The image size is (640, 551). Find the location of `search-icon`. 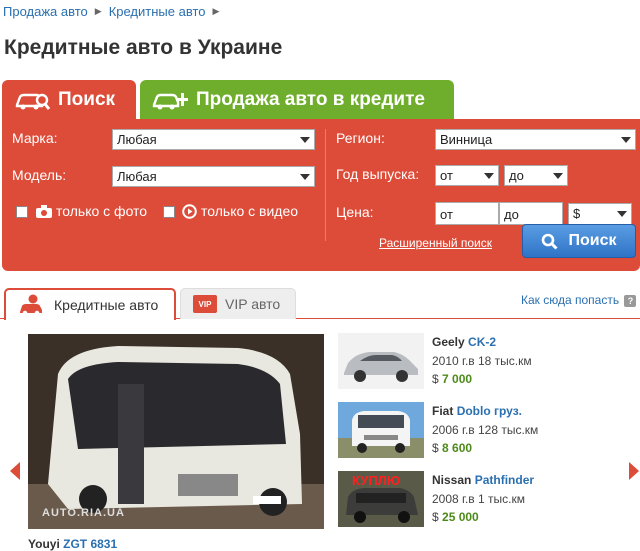

search-icon is located at coordinates (550, 241).